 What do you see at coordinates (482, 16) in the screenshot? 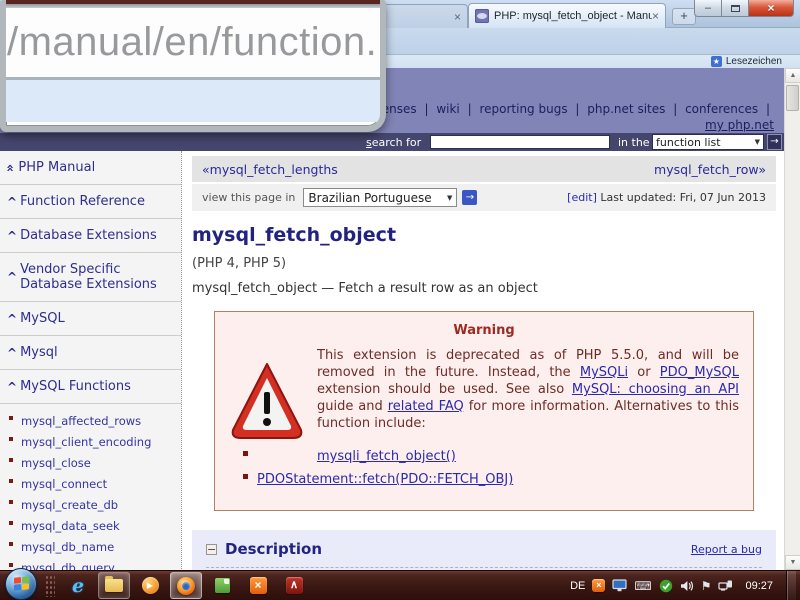
I see `php-favicon` at bounding box center [482, 16].